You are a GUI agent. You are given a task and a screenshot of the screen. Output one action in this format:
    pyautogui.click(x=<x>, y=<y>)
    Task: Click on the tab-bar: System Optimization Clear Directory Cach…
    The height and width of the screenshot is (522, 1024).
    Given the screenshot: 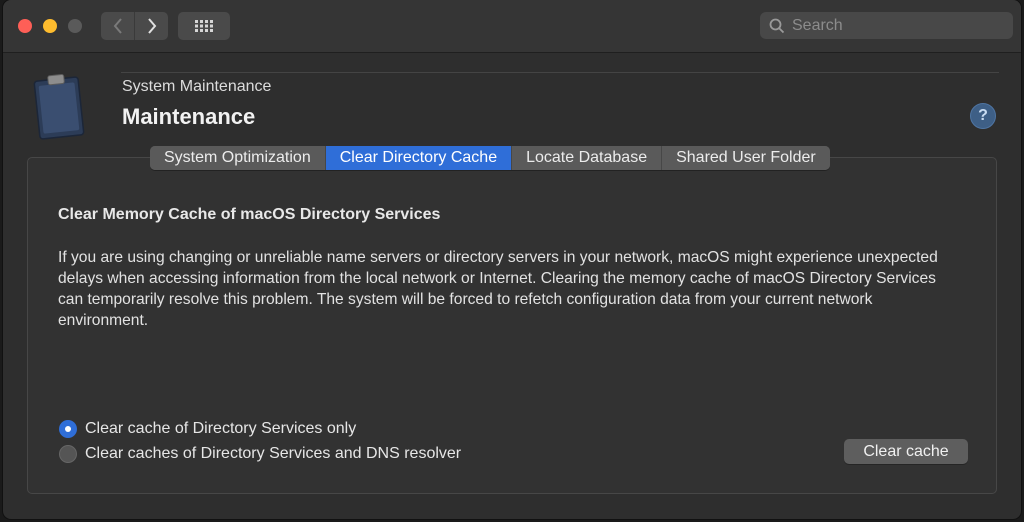 What is the action you would take?
    pyautogui.click(x=490, y=158)
    